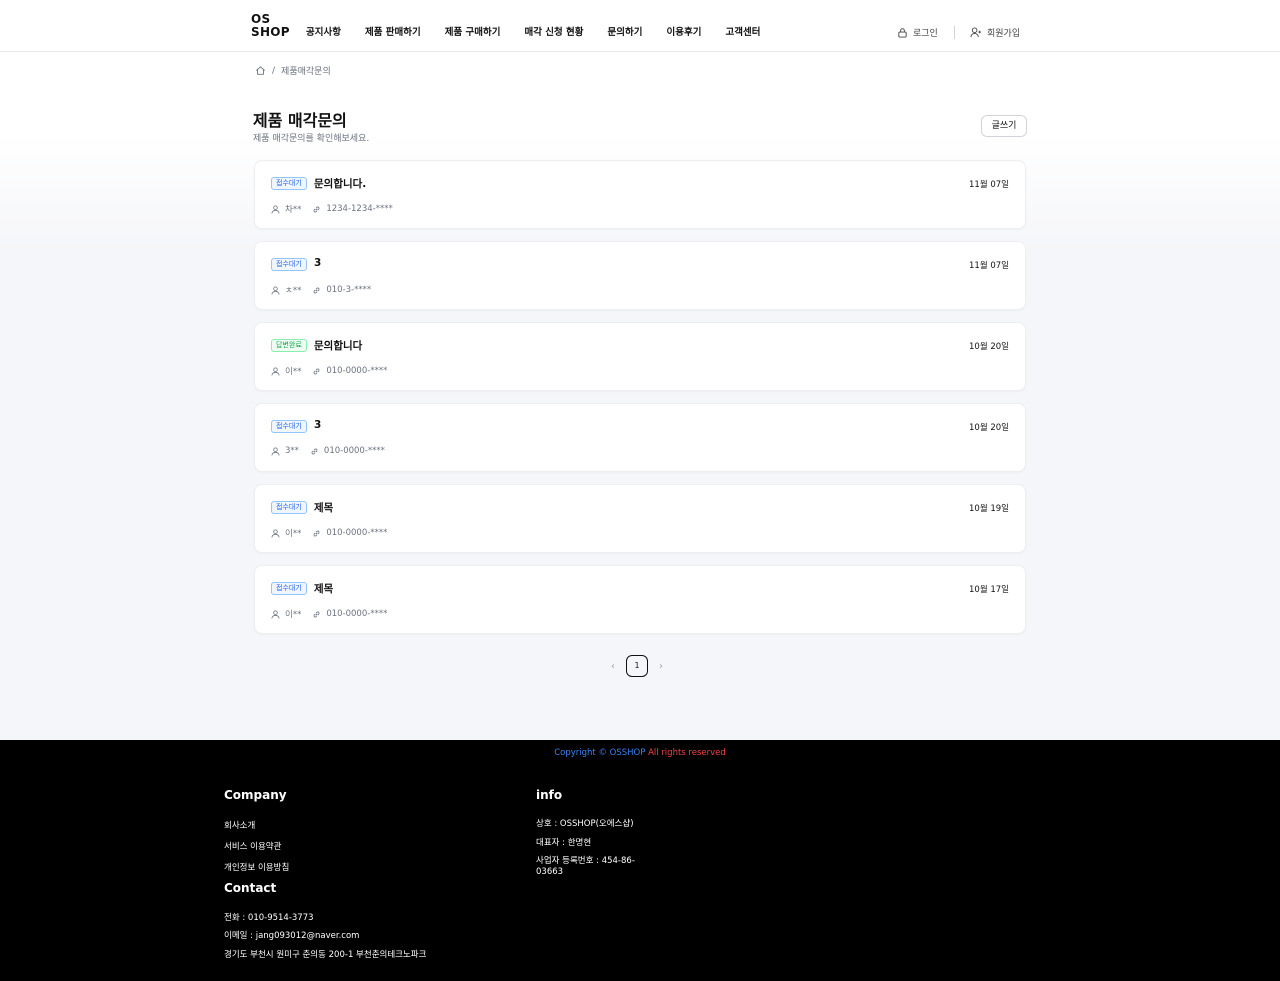 This screenshot has height=981, width=1280. Describe the element at coordinates (976, 32) in the screenshot. I see `user-add-icon` at that location.